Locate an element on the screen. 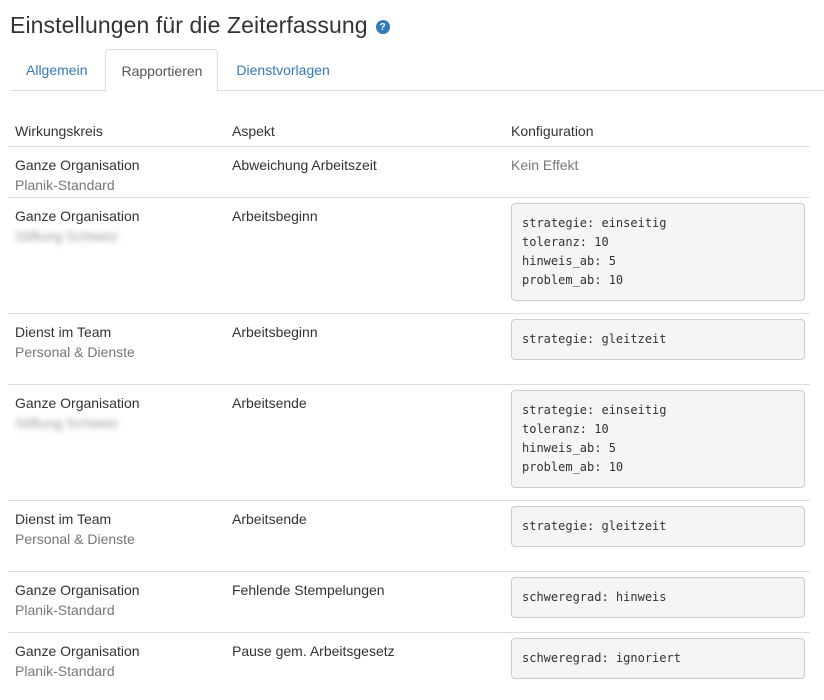 Image resolution: width=824 pixels, height=700 pixels. config-cell: schweregrad: ignoriert is located at coordinates (657, 656).